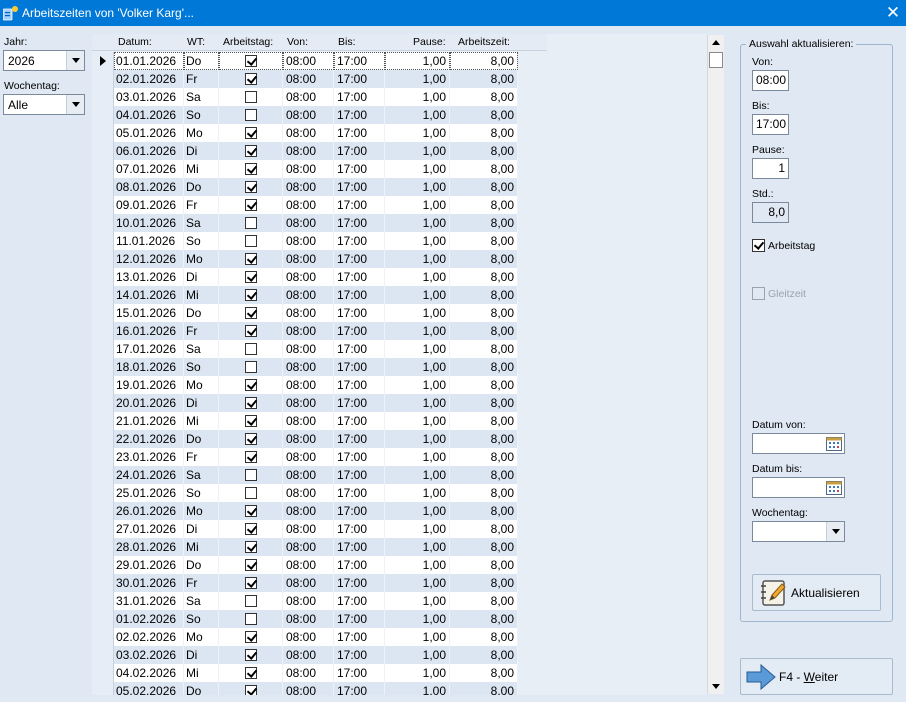 The image size is (906, 702). Describe the element at coordinates (149, 97) in the screenshot. I see `cell-datum: 03.01.2026` at that location.